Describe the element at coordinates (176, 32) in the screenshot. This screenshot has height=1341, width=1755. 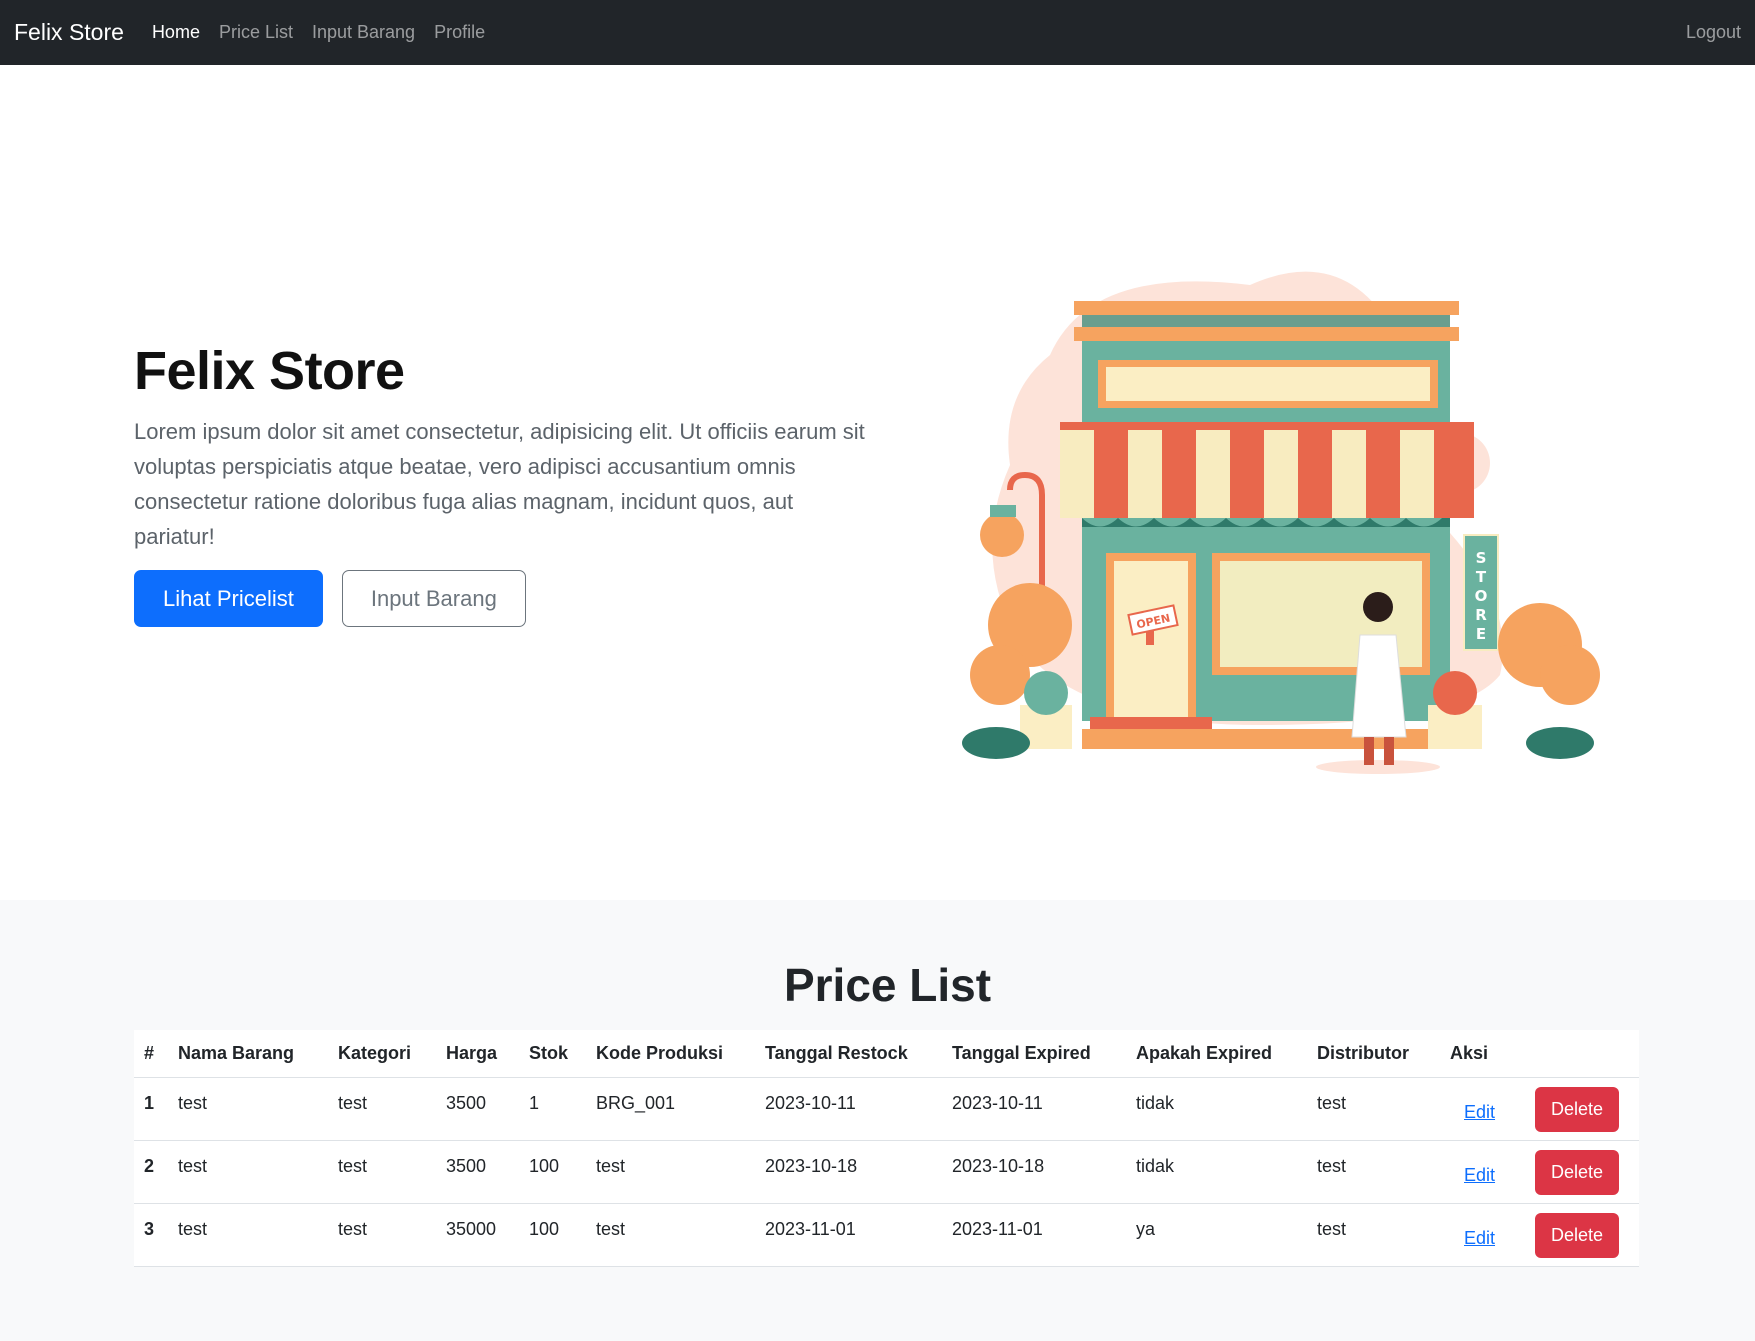
I see `nav-home: Home` at that location.